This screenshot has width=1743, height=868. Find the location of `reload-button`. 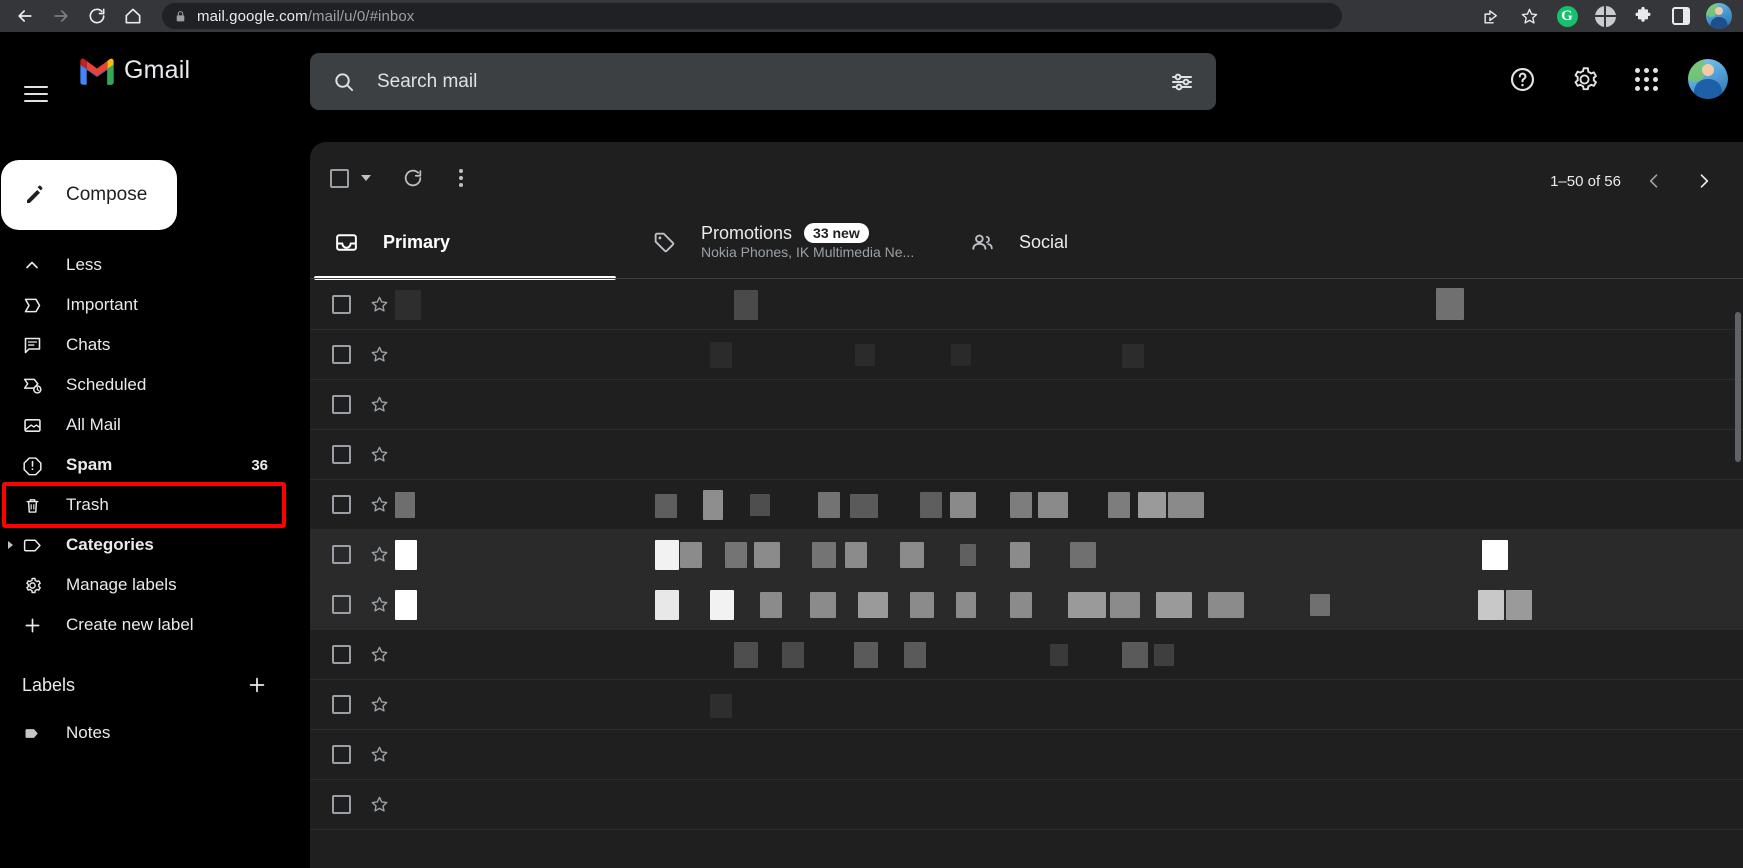

reload-button is located at coordinates (97, 16).